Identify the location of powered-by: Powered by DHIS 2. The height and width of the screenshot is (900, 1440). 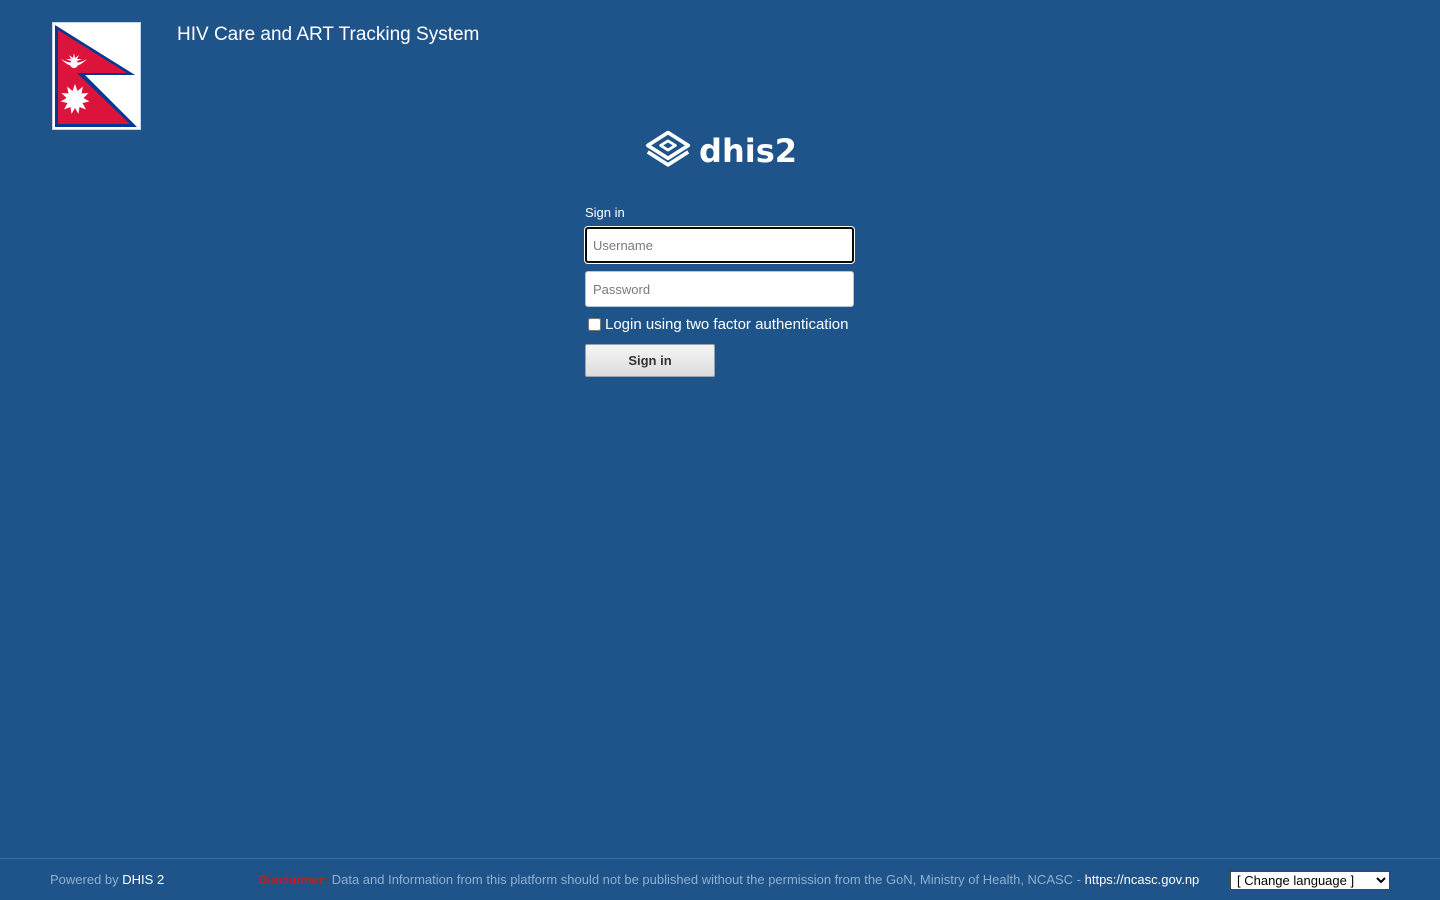
(107, 879).